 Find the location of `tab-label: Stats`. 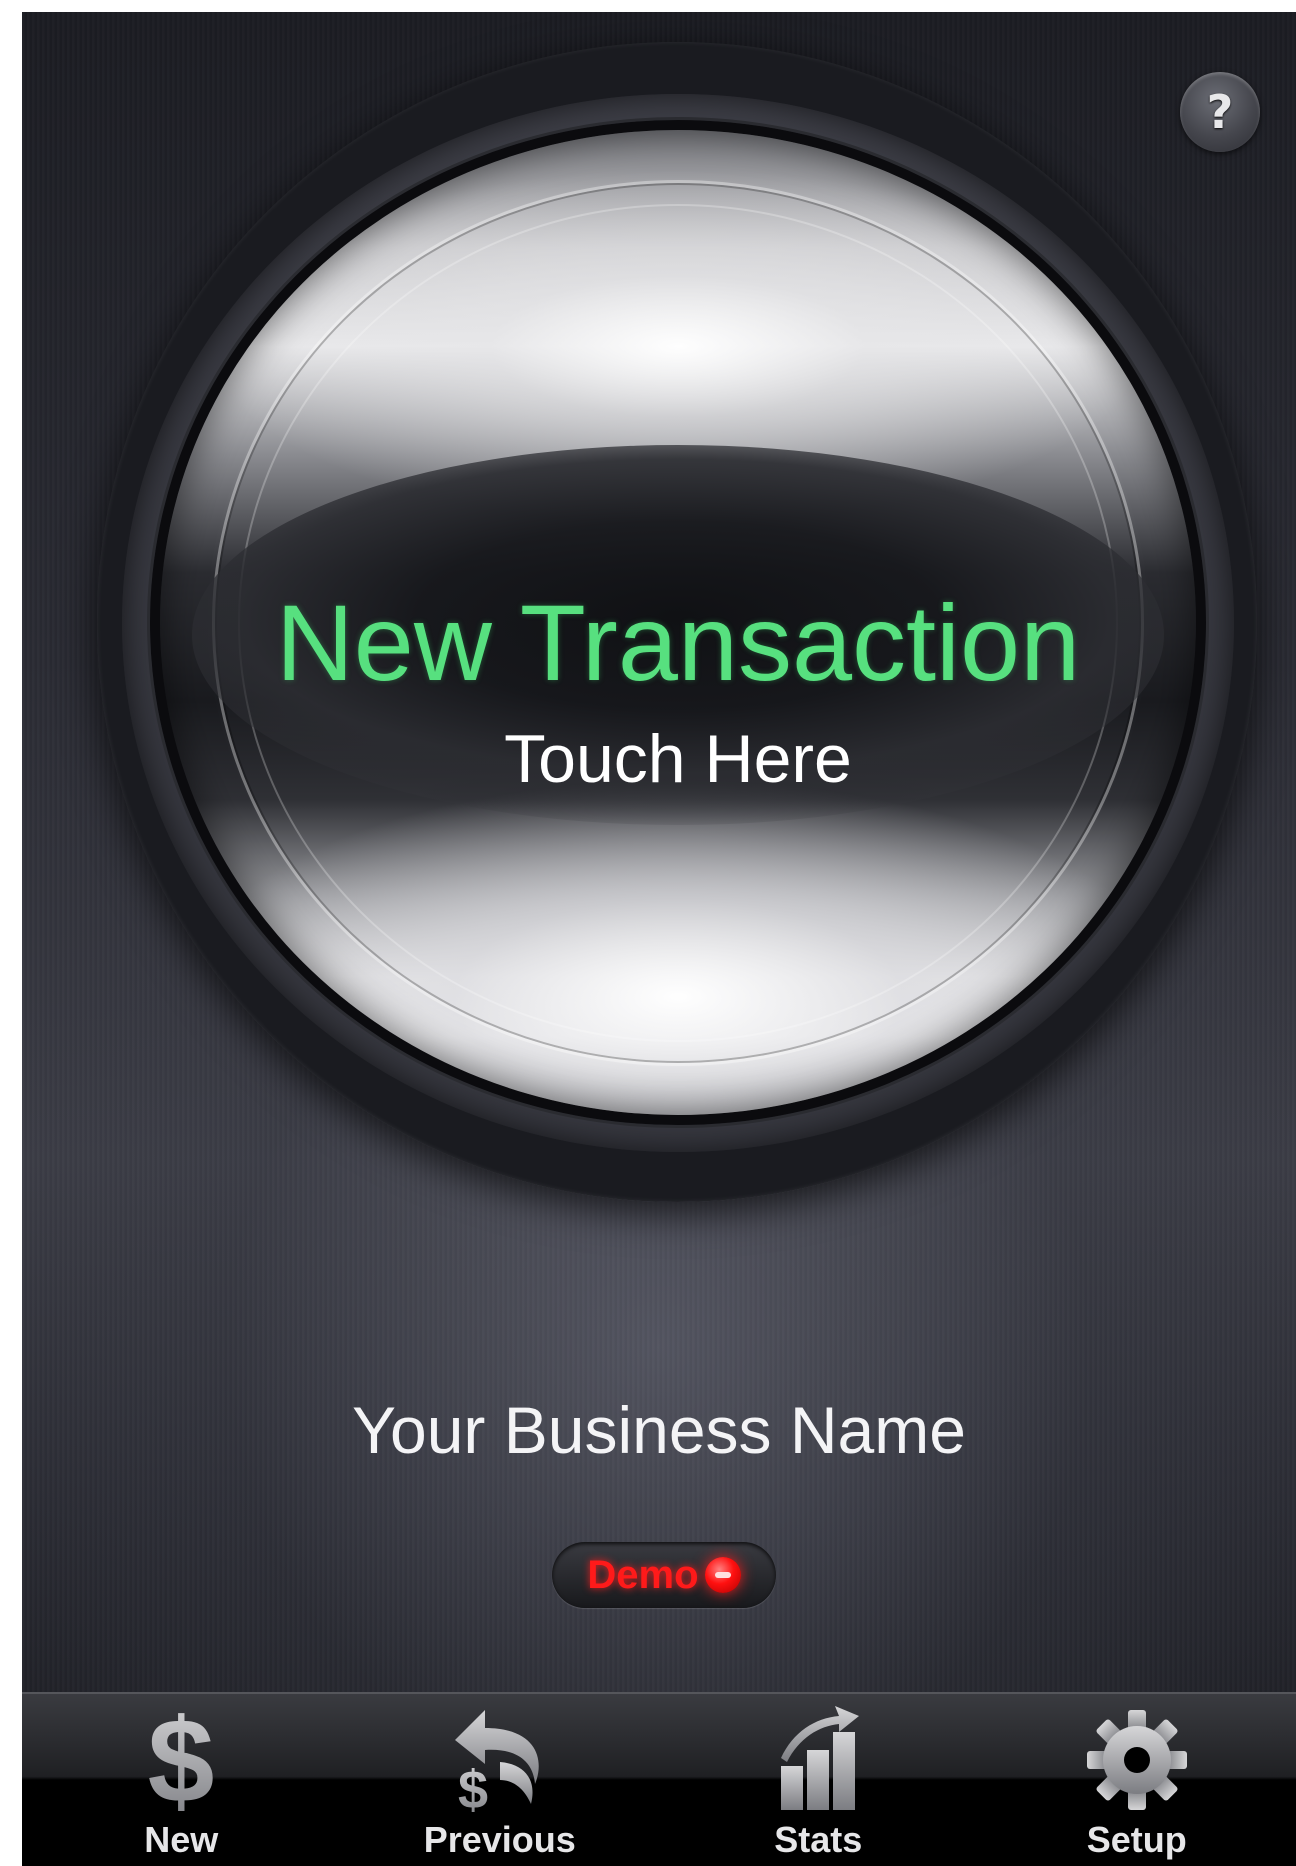

tab-label: Stats is located at coordinates (818, 1839).